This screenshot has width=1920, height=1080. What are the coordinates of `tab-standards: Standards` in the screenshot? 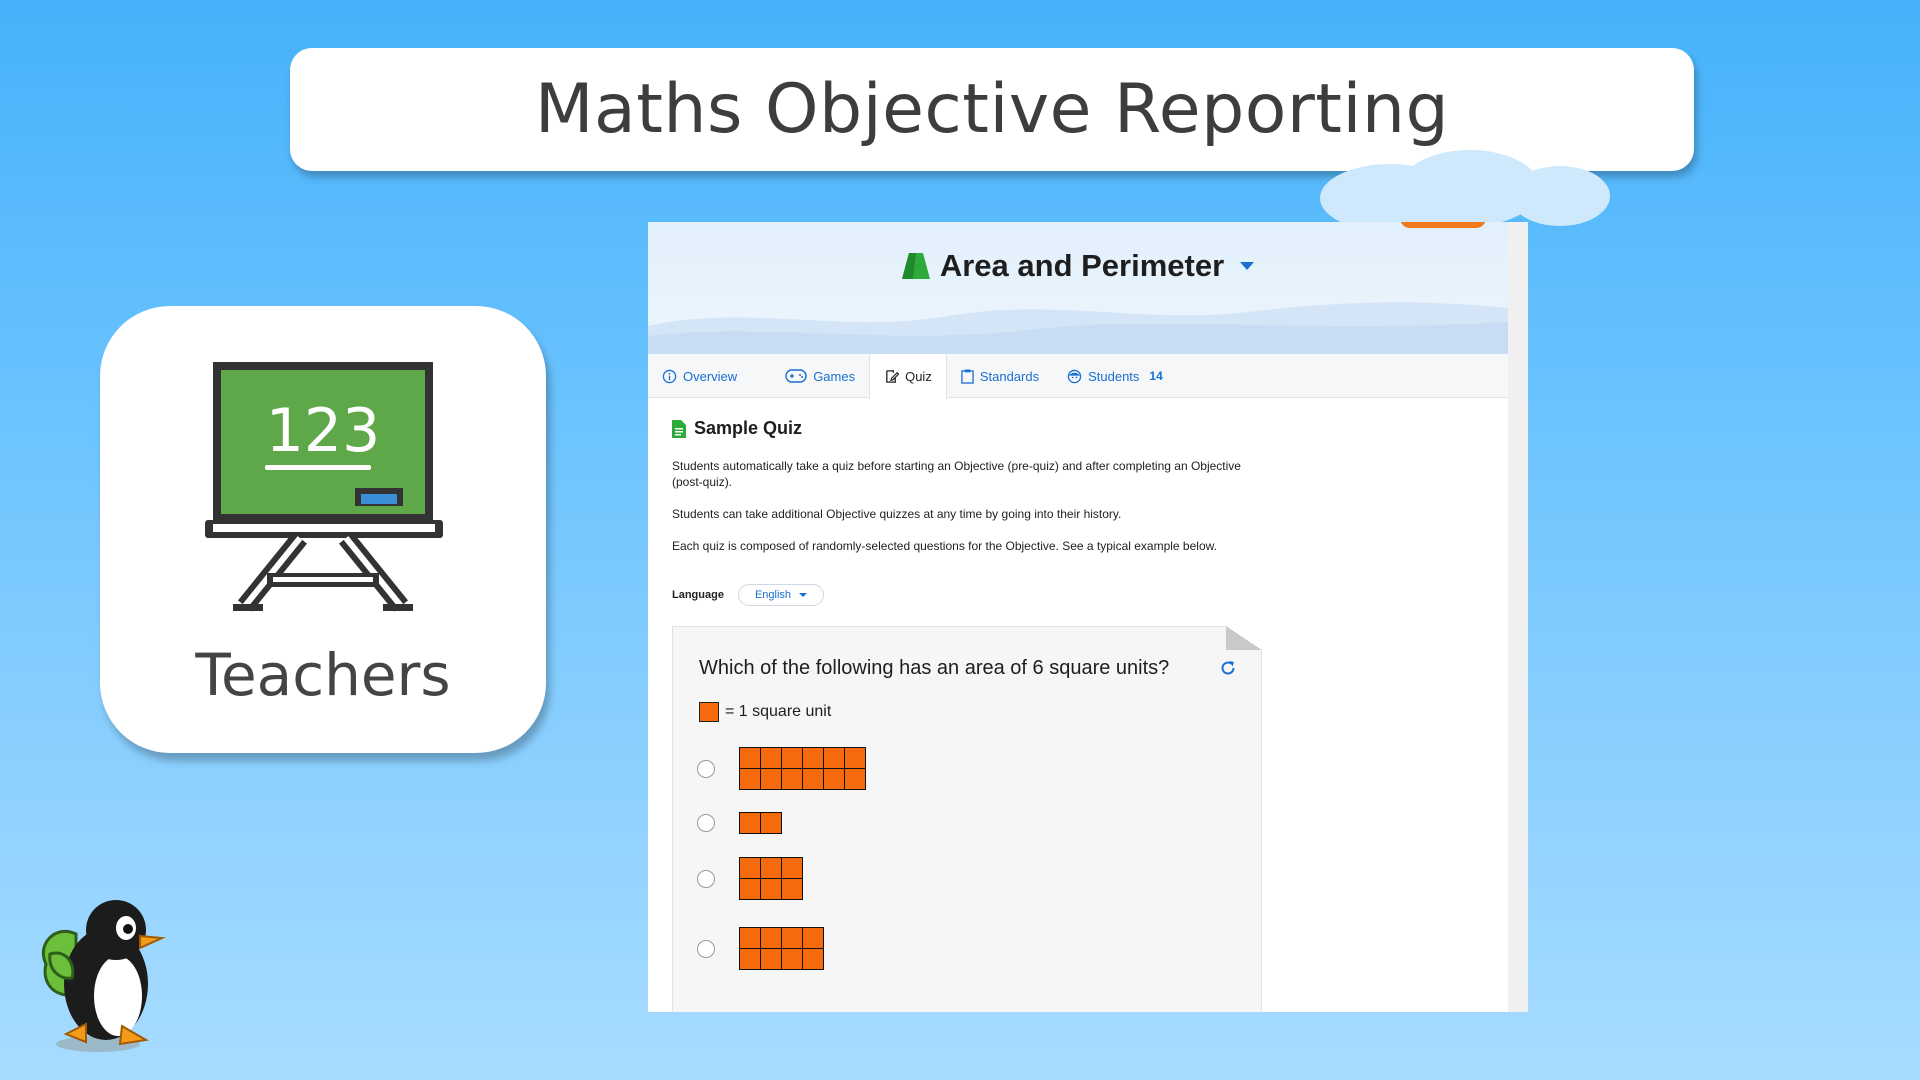 It's located at (1000, 376).